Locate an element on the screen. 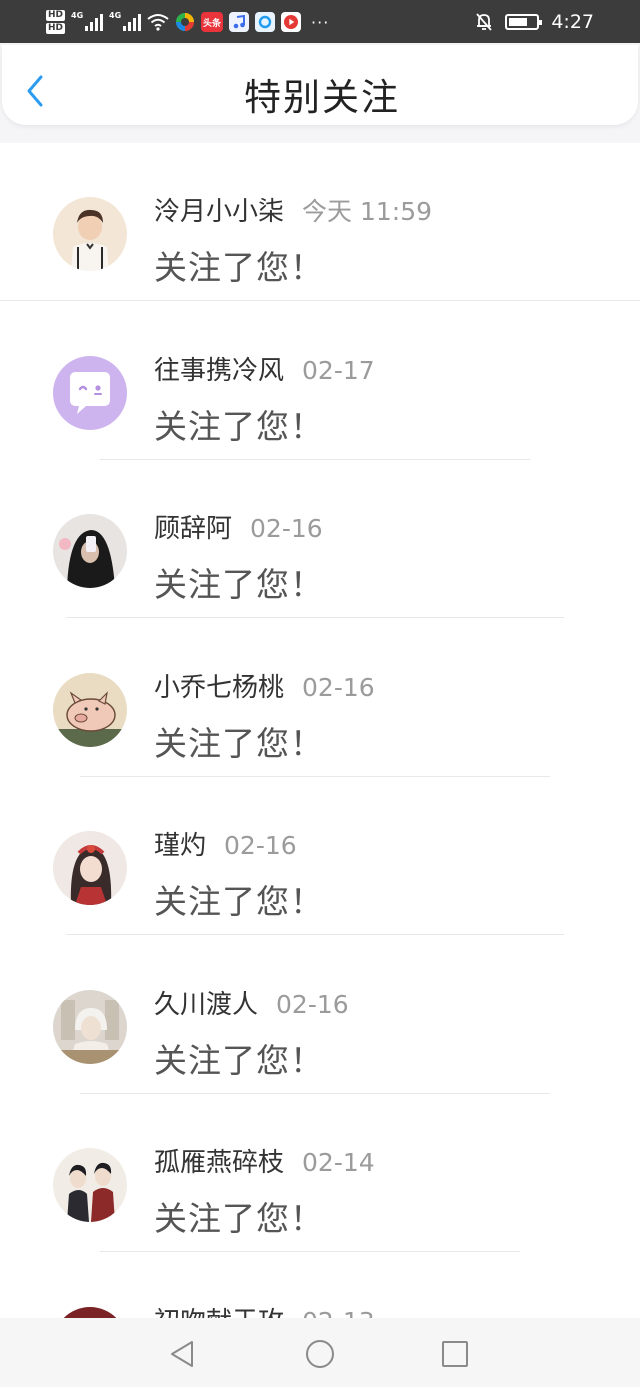 This screenshot has height=1387, width=640. notification-time: 今天 11:59 is located at coordinates (367, 211).